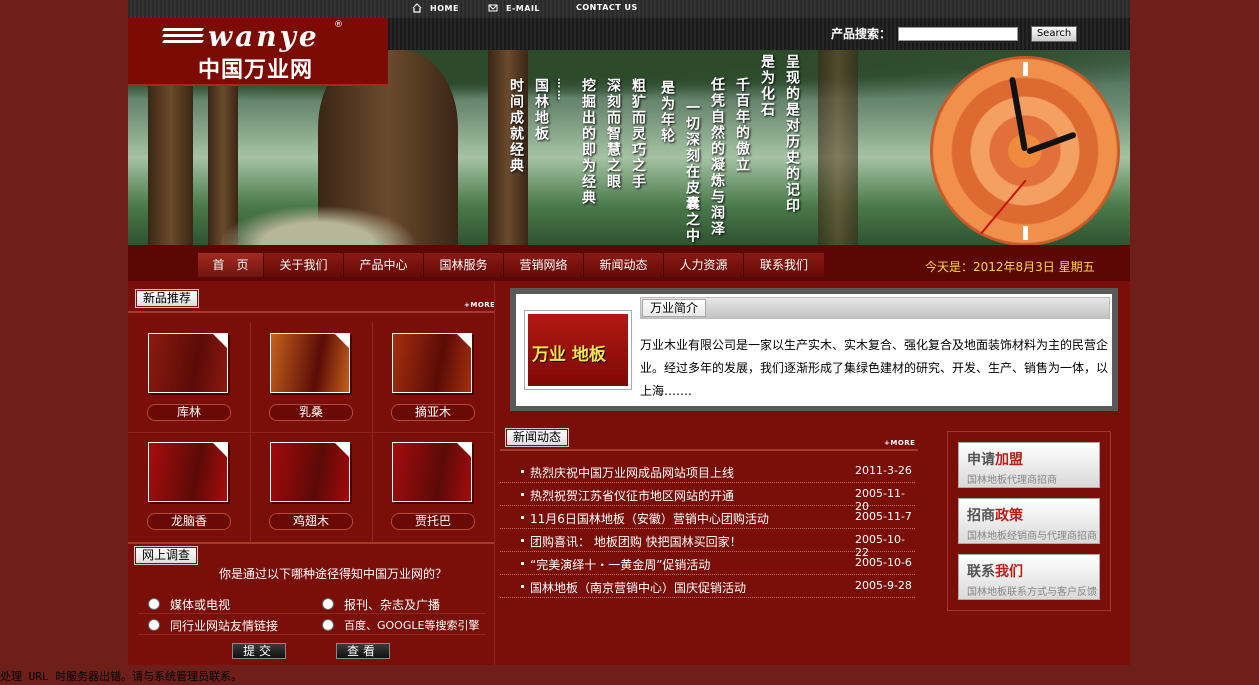 This screenshot has height=685, width=1259. Describe the element at coordinates (1032, 536) in the screenshot. I see `ad-subtitle: 国林地板经销商与代理商招商` at that location.